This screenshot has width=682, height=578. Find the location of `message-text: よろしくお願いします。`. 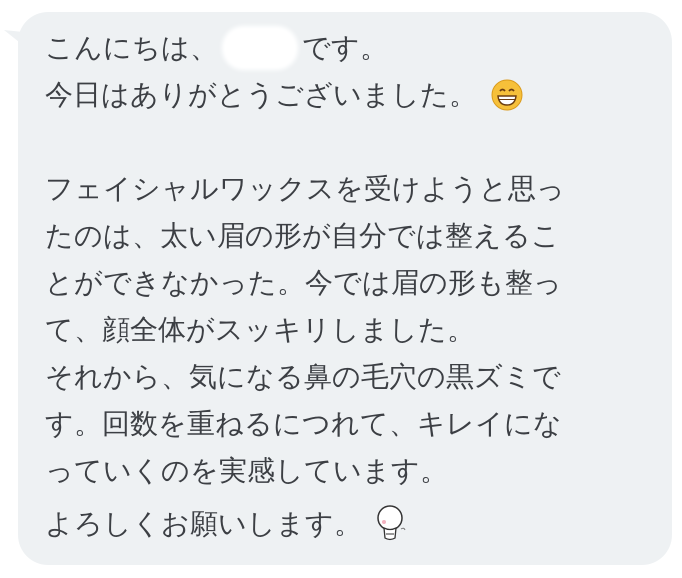

message-text: よろしくお願いします。 is located at coordinates (203, 524).